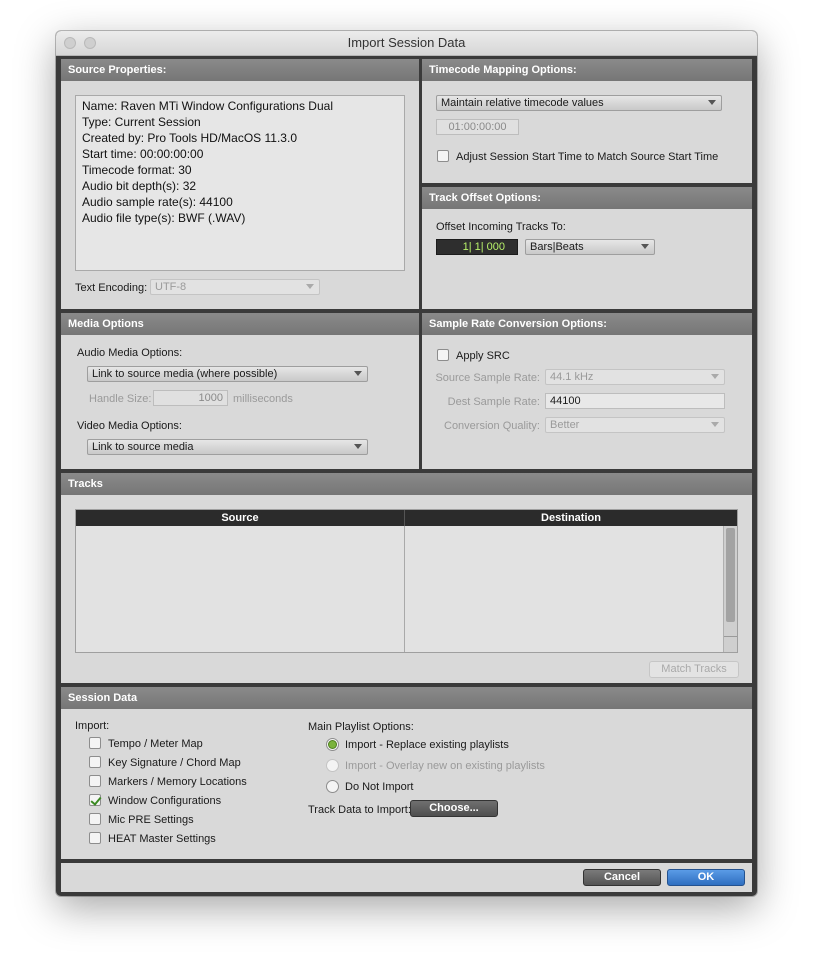  Describe the element at coordinates (111, 288) in the screenshot. I see `text-encoding-label: Text Encoding:` at that location.